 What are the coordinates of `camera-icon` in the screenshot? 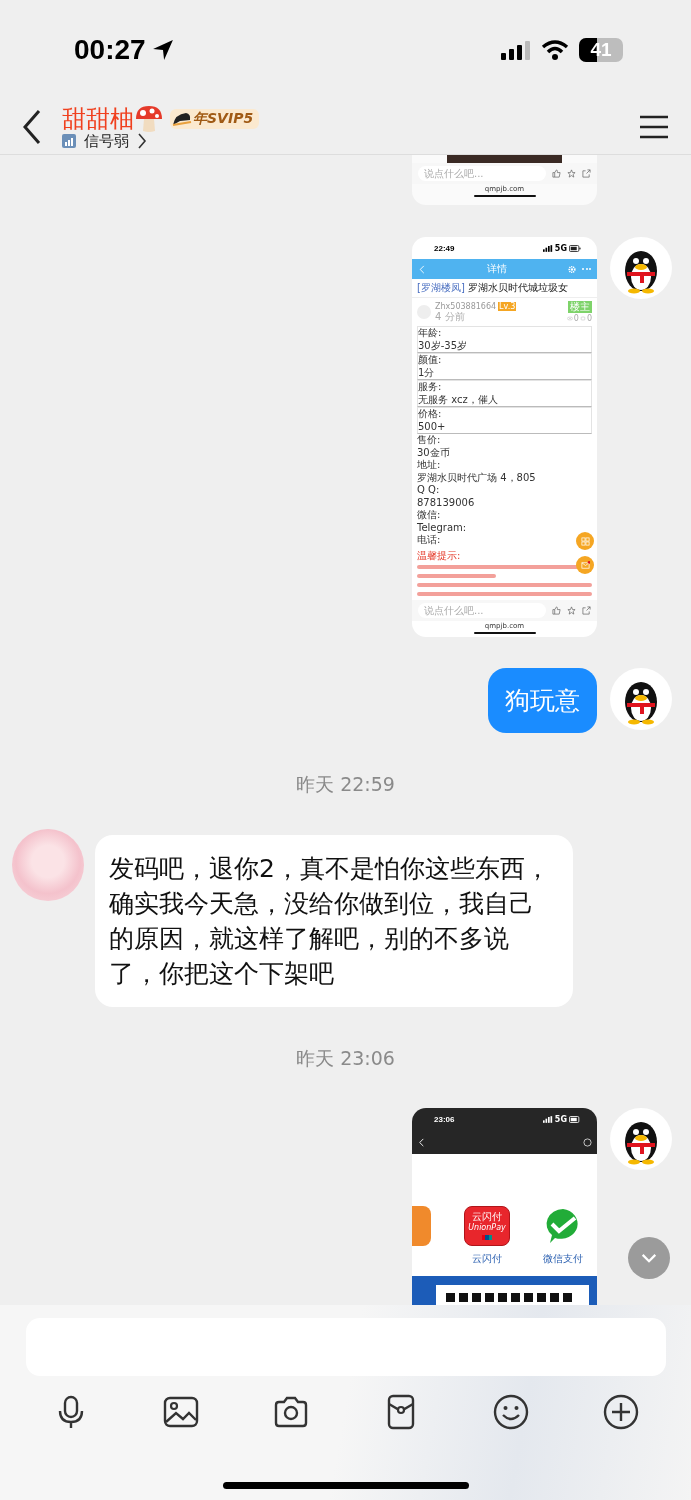 It's located at (290, 1412).